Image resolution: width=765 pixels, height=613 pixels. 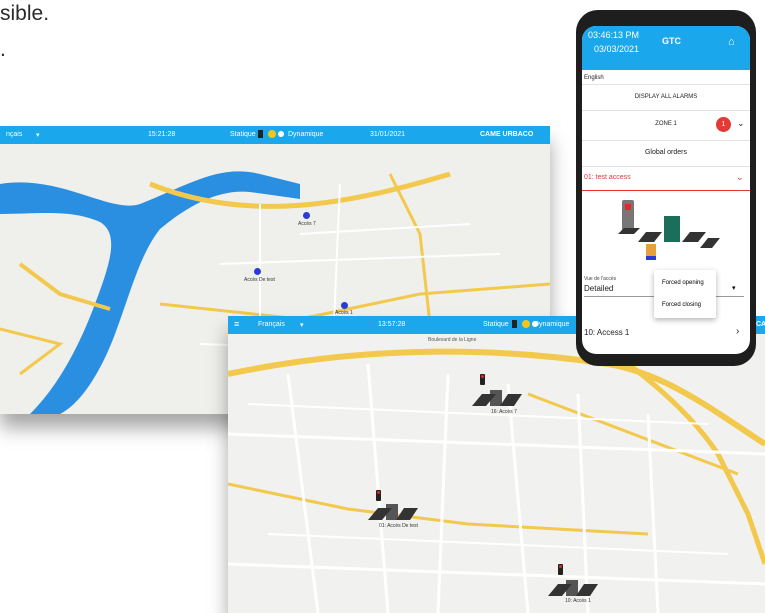 I want to click on forced-opening-item: Forced opening, so click(x=683, y=283).